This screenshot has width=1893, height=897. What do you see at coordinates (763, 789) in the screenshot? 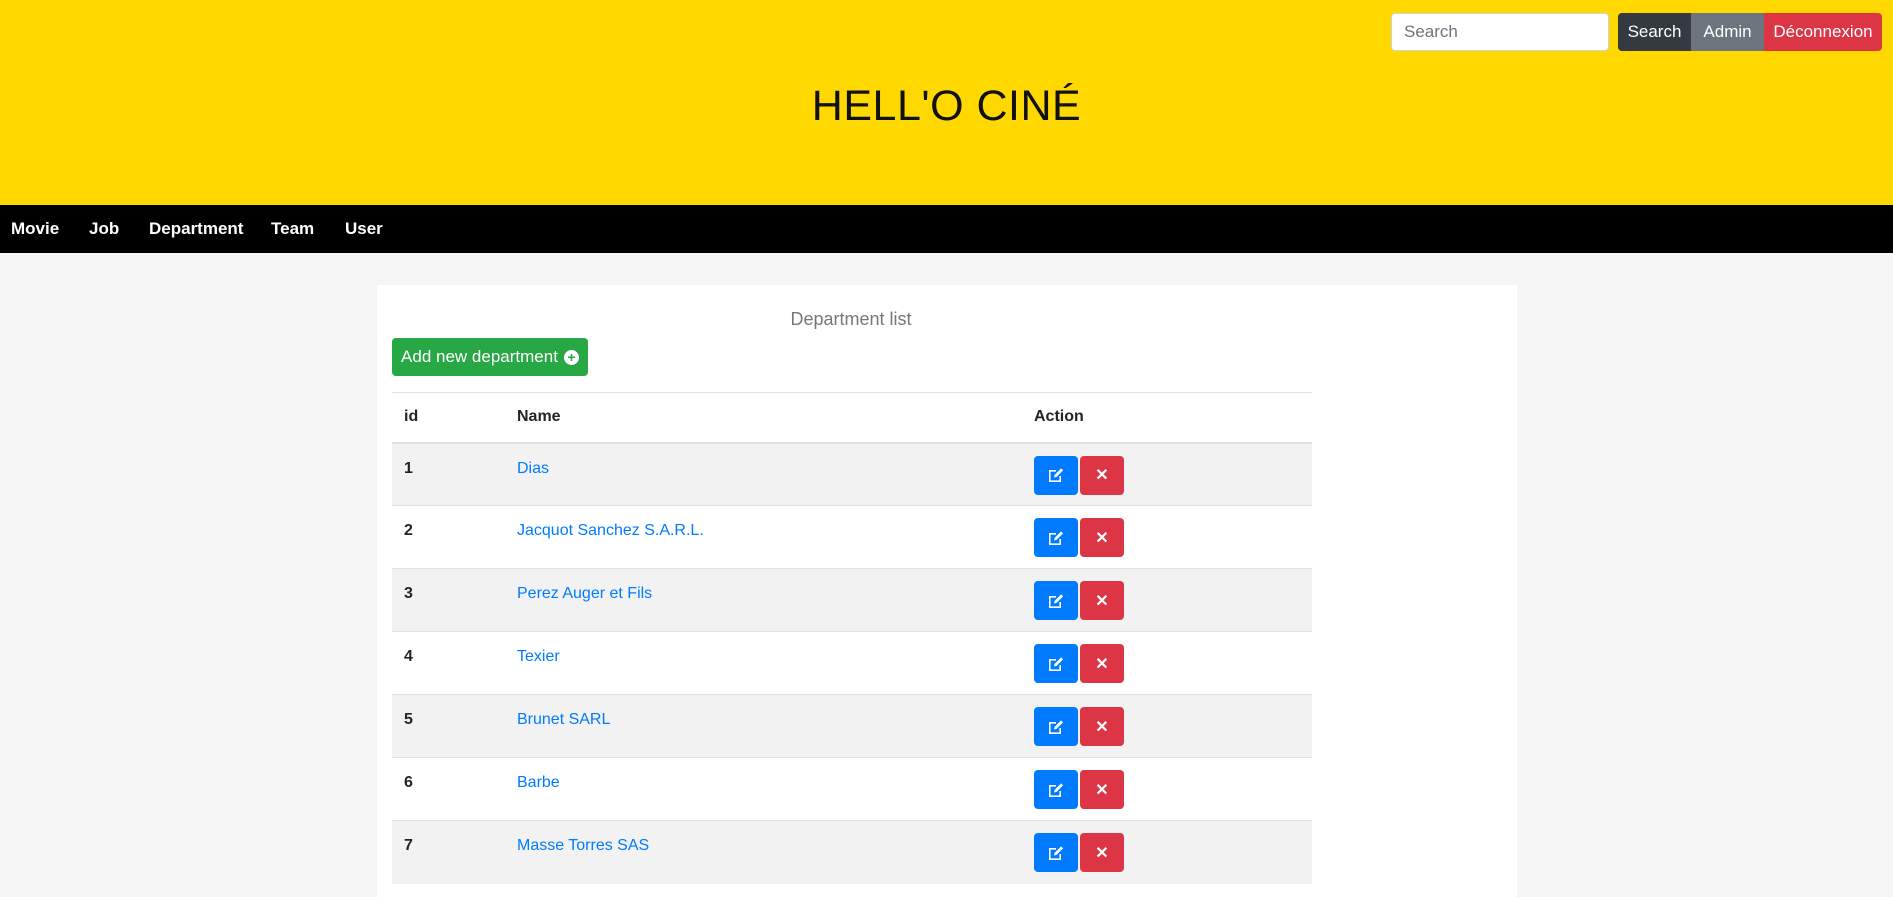
I see `row-name-cell: Barbe` at bounding box center [763, 789].